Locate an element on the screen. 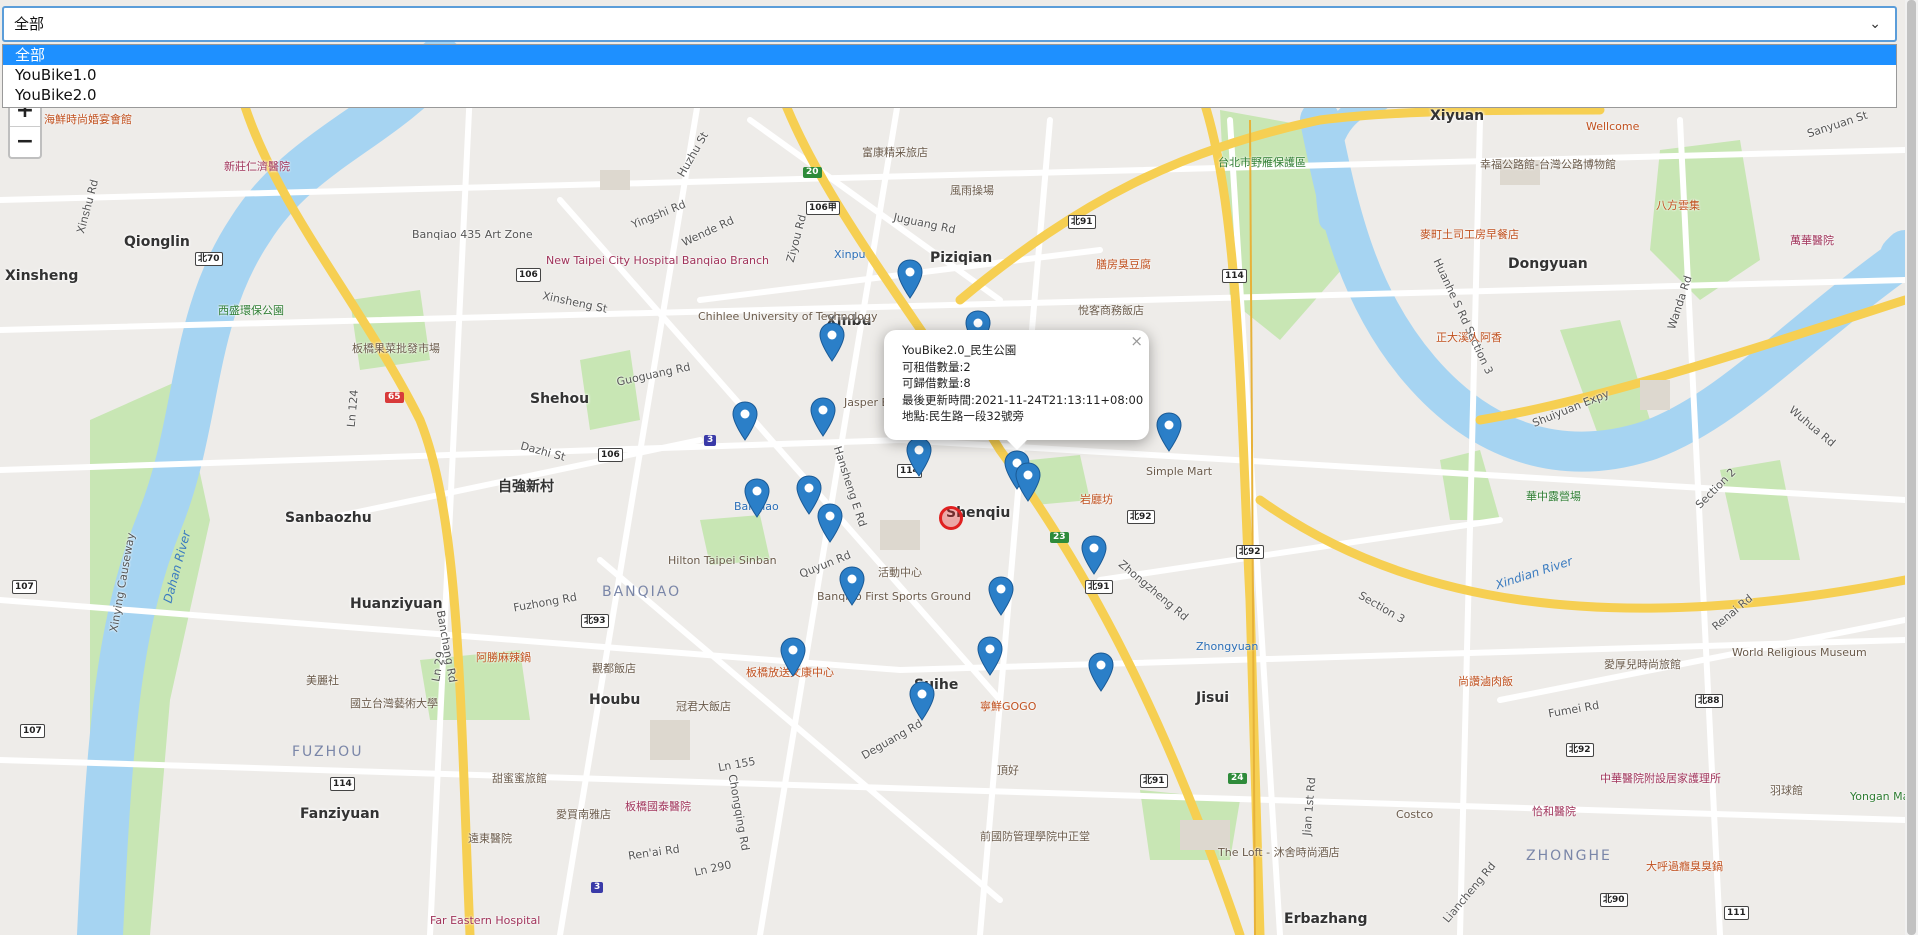 The height and width of the screenshot is (935, 1918). bike-type-select: 全部 ⌄ is located at coordinates (949, 24).